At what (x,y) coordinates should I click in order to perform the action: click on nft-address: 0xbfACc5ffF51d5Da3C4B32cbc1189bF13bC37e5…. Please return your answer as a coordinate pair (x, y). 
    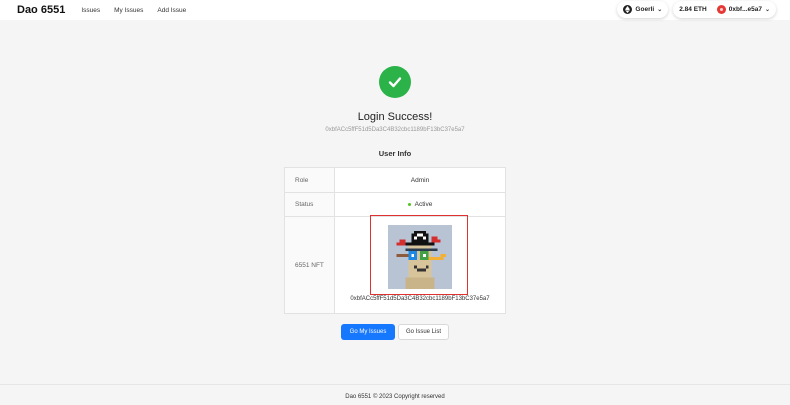
    Looking at the image, I should click on (420, 299).